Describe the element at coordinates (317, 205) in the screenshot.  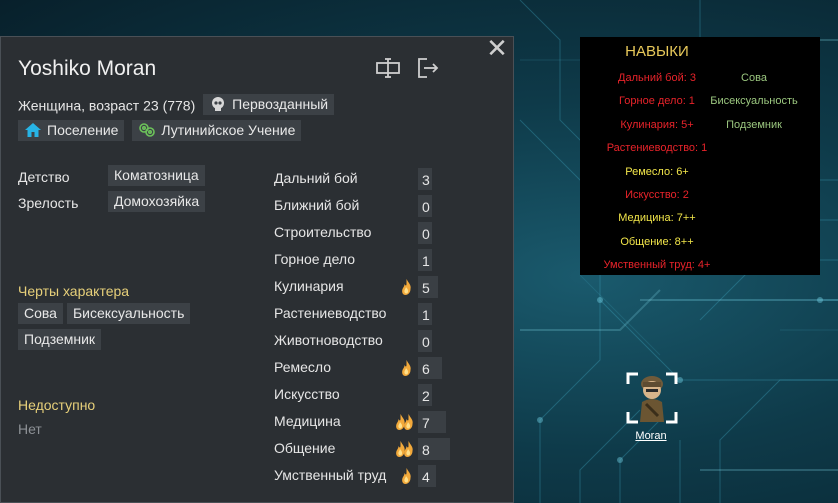
I see `skill-name: Ближний бой` at that location.